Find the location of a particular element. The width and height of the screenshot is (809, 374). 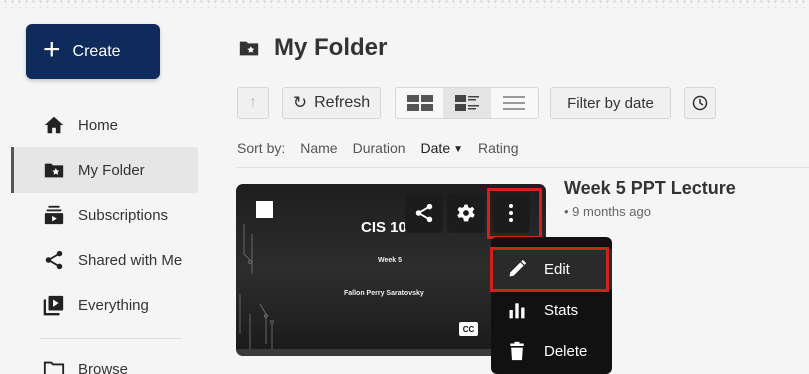

sidebar-item-browse: Browse is located at coordinates (104, 360).